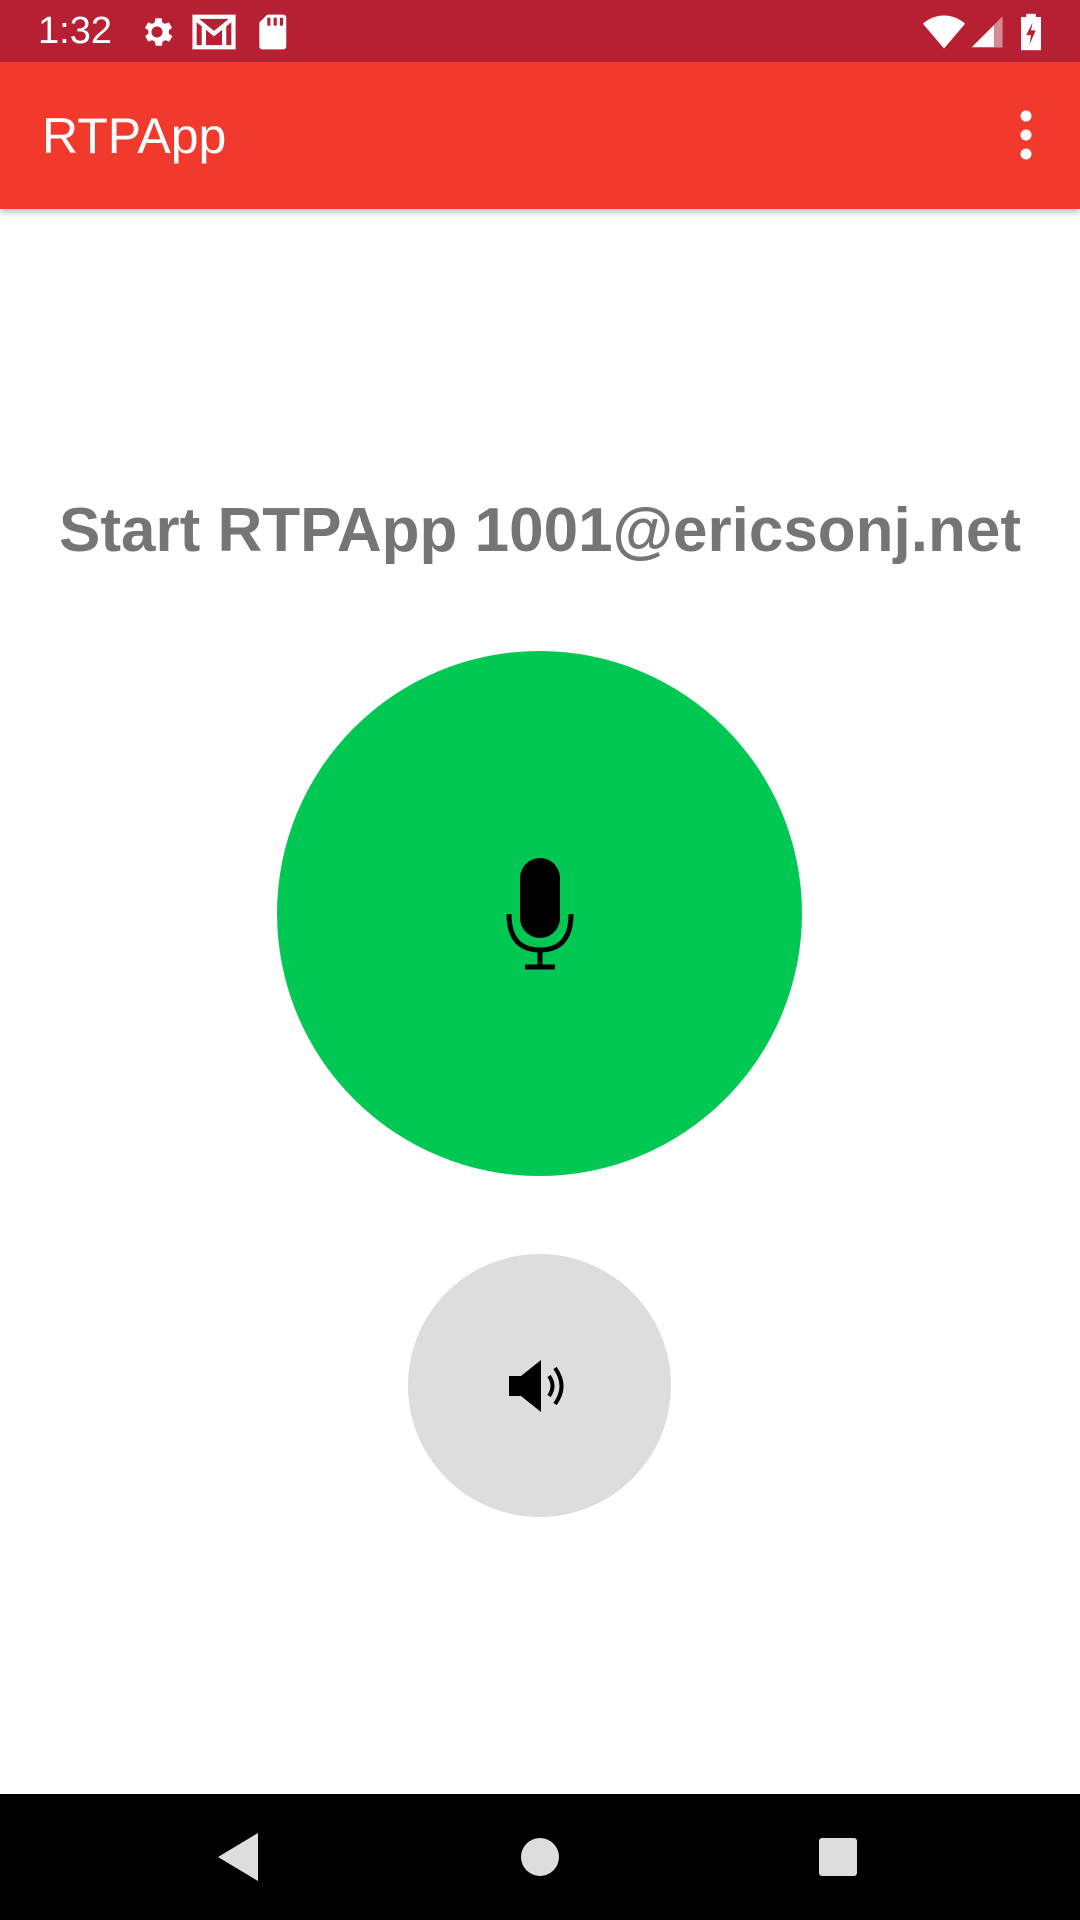 The height and width of the screenshot is (1920, 1080). Describe the element at coordinates (540, 135) in the screenshot. I see `app-bar: RTPApp` at that location.